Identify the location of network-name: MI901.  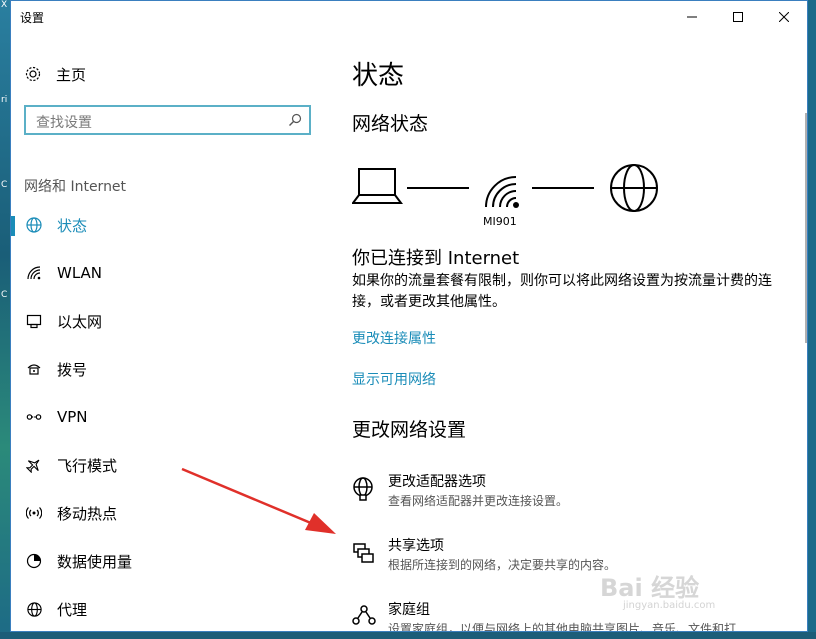
(500, 221).